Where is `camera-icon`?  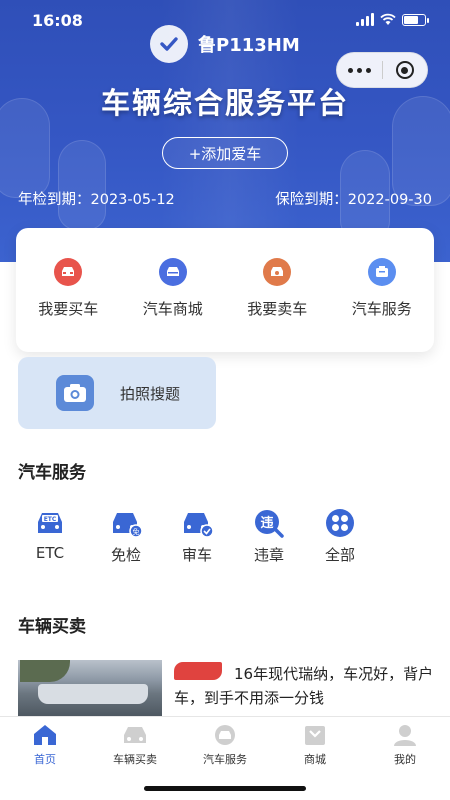
camera-icon is located at coordinates (75, 393).